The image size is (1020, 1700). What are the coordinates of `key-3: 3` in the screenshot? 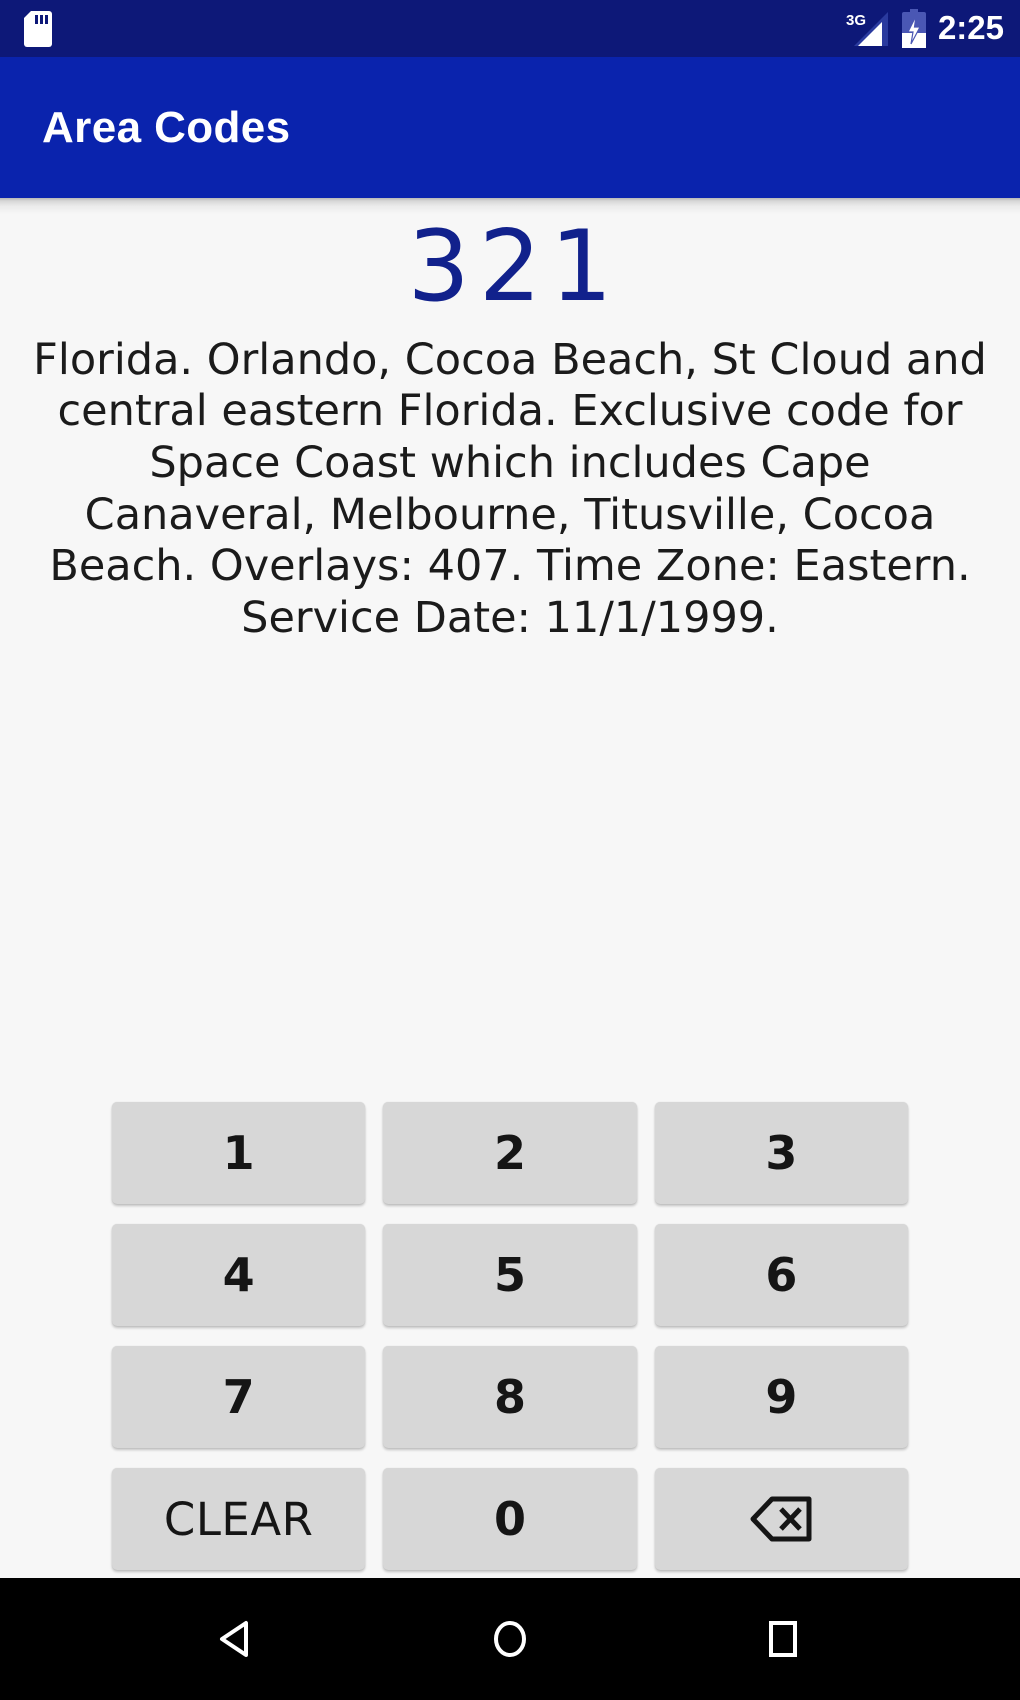 It's located at (781, 1153).